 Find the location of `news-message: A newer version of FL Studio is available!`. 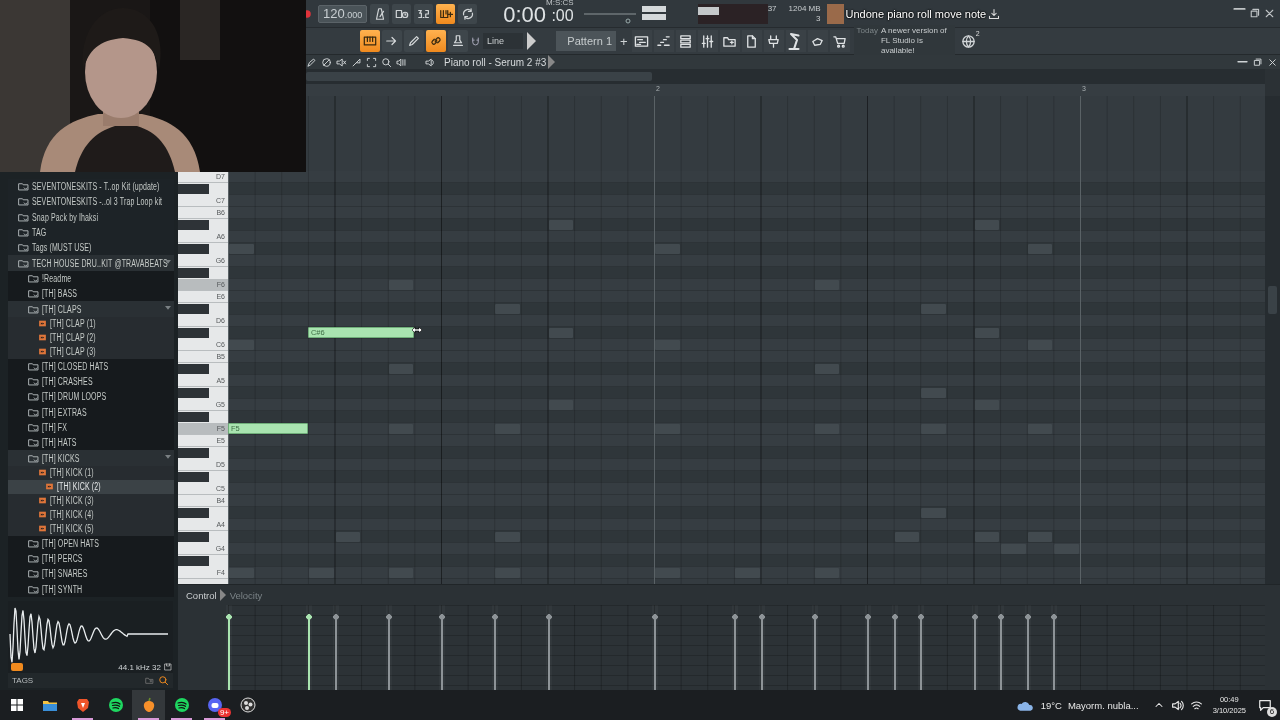

news-message: A newer version of FL Studio is available! is located at coordinates (914, 41).